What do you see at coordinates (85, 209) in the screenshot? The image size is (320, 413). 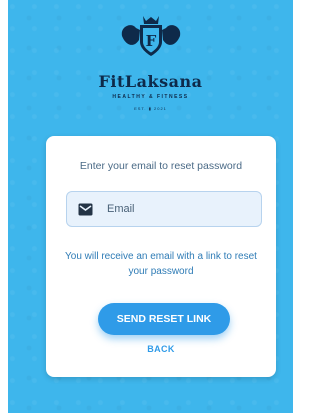 I see `mail-icon` at bounding box center [85, 209].